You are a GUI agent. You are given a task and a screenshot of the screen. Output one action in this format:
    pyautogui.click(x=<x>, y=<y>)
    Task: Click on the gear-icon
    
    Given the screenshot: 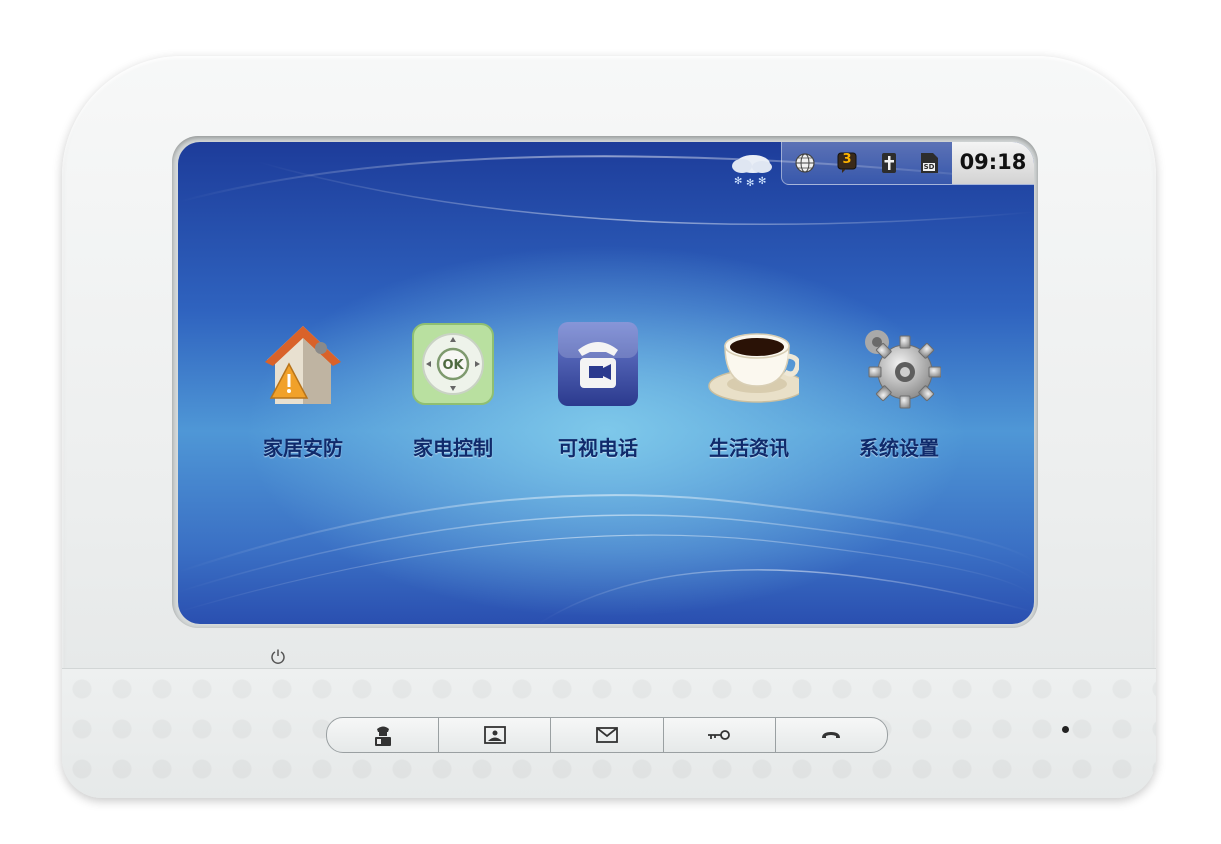 What is the action you would take?
    pyautogui.click(x=903, y=369)
    